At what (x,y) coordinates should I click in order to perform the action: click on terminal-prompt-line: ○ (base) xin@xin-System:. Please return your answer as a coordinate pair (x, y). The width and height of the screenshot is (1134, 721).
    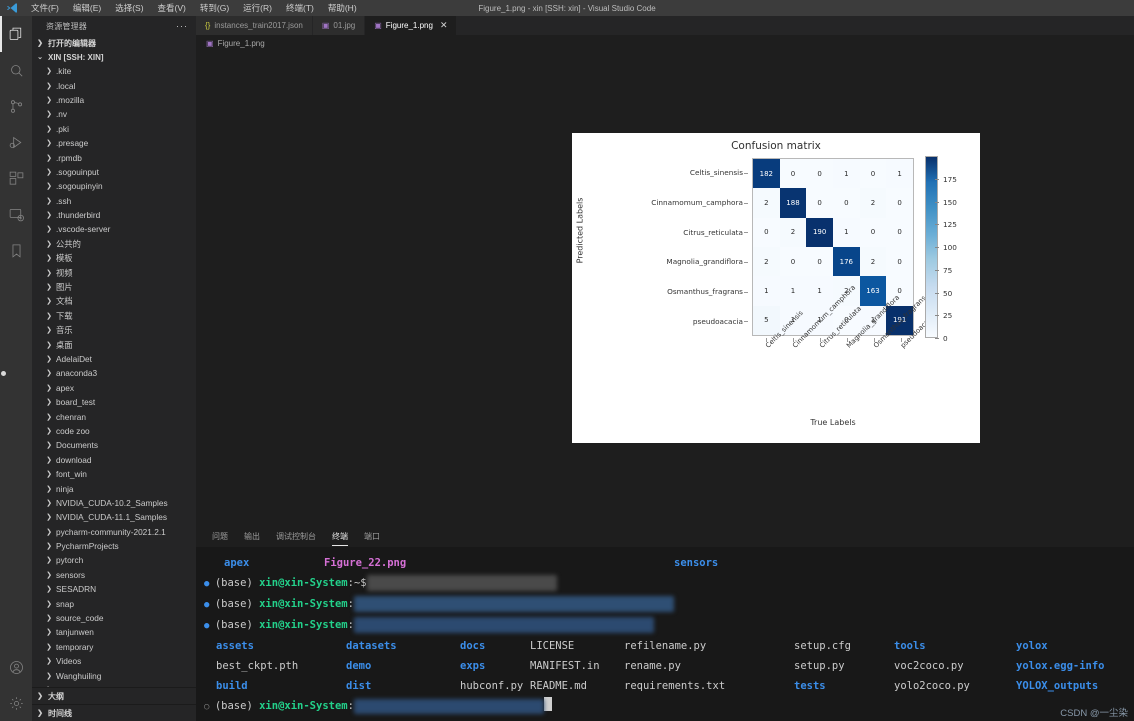
    Looking at the image, I should click on (669, 706).